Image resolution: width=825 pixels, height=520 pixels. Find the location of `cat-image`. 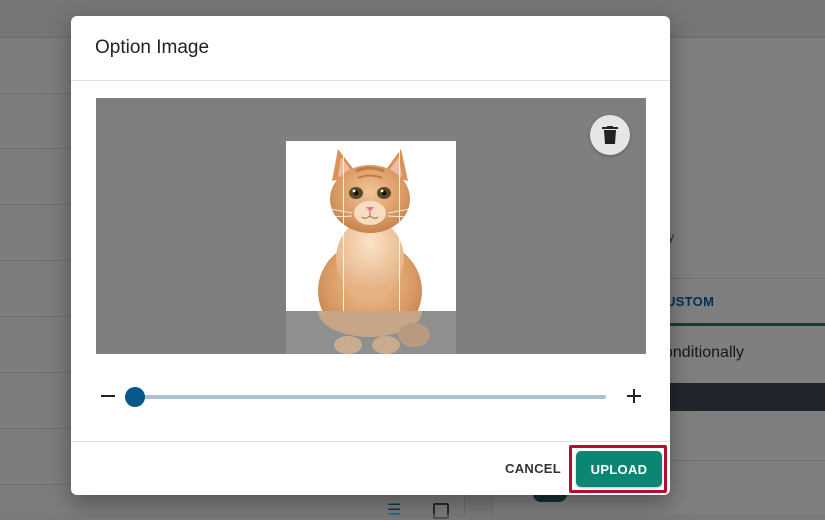

cat-image is located at coordinates (371, 247).